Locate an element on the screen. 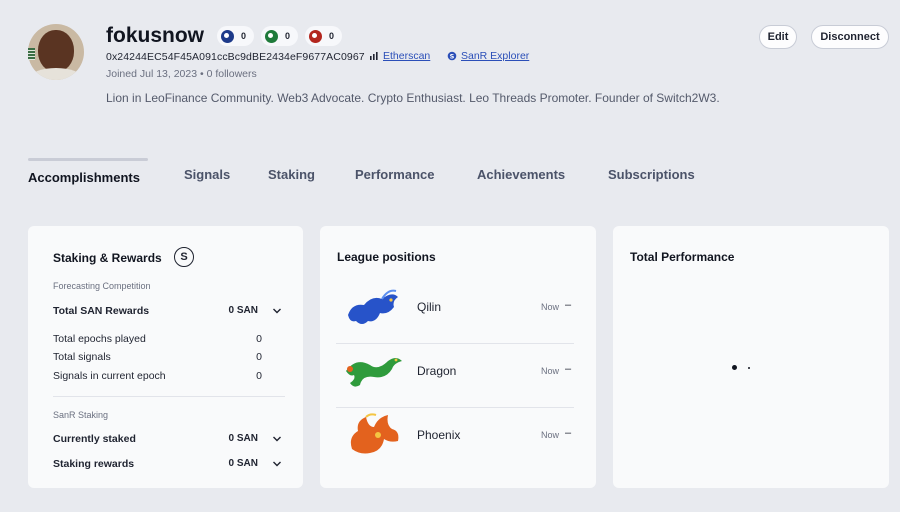 The height and width of the screenshot is (512, 900). active-tab-indicator is located at coordinates (88, 159).